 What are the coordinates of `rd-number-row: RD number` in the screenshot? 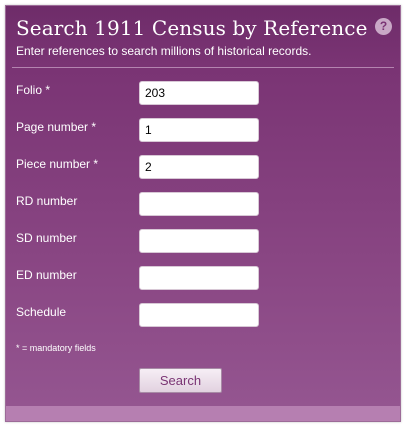 It's located at (203, 205).